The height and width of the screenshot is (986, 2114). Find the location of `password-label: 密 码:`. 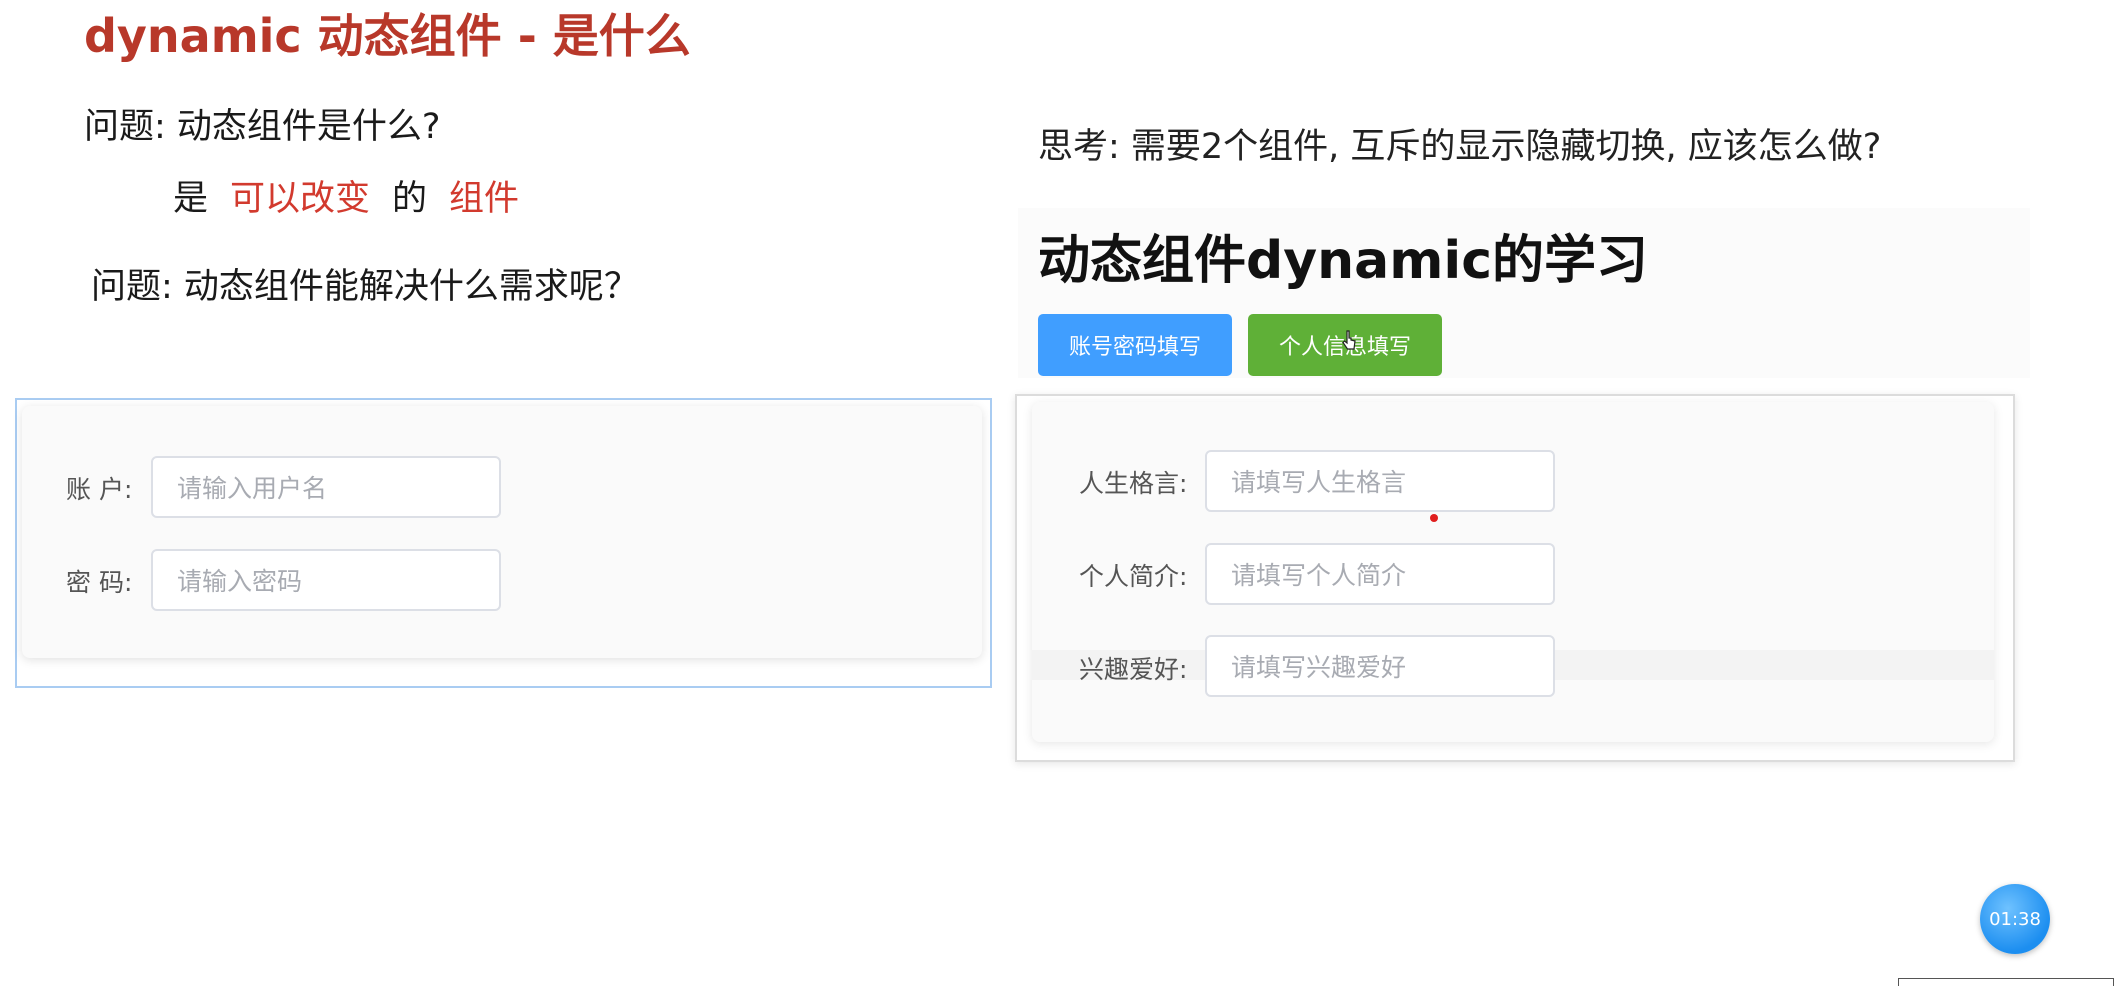

password-label: 密 码: is located at coordinates (99, 582).